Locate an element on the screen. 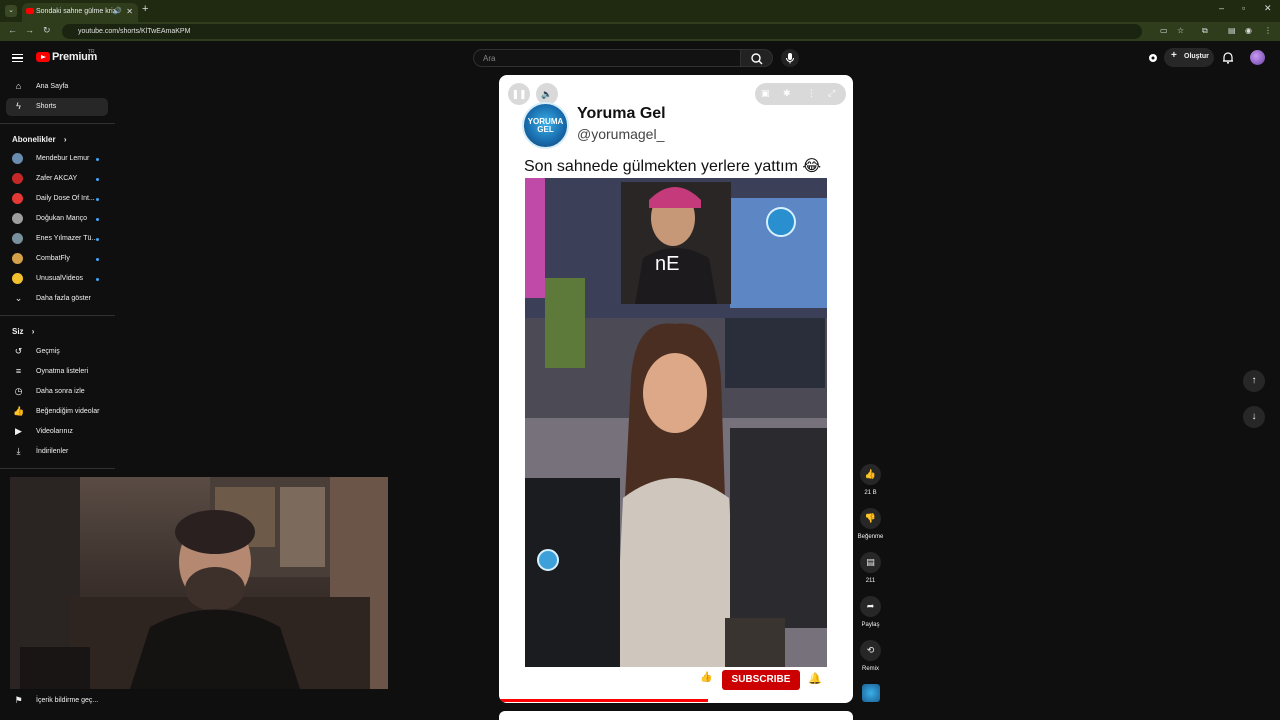 This screenshot has height=720, width=1280. account-avatar is located at coordinates (1257, 57).